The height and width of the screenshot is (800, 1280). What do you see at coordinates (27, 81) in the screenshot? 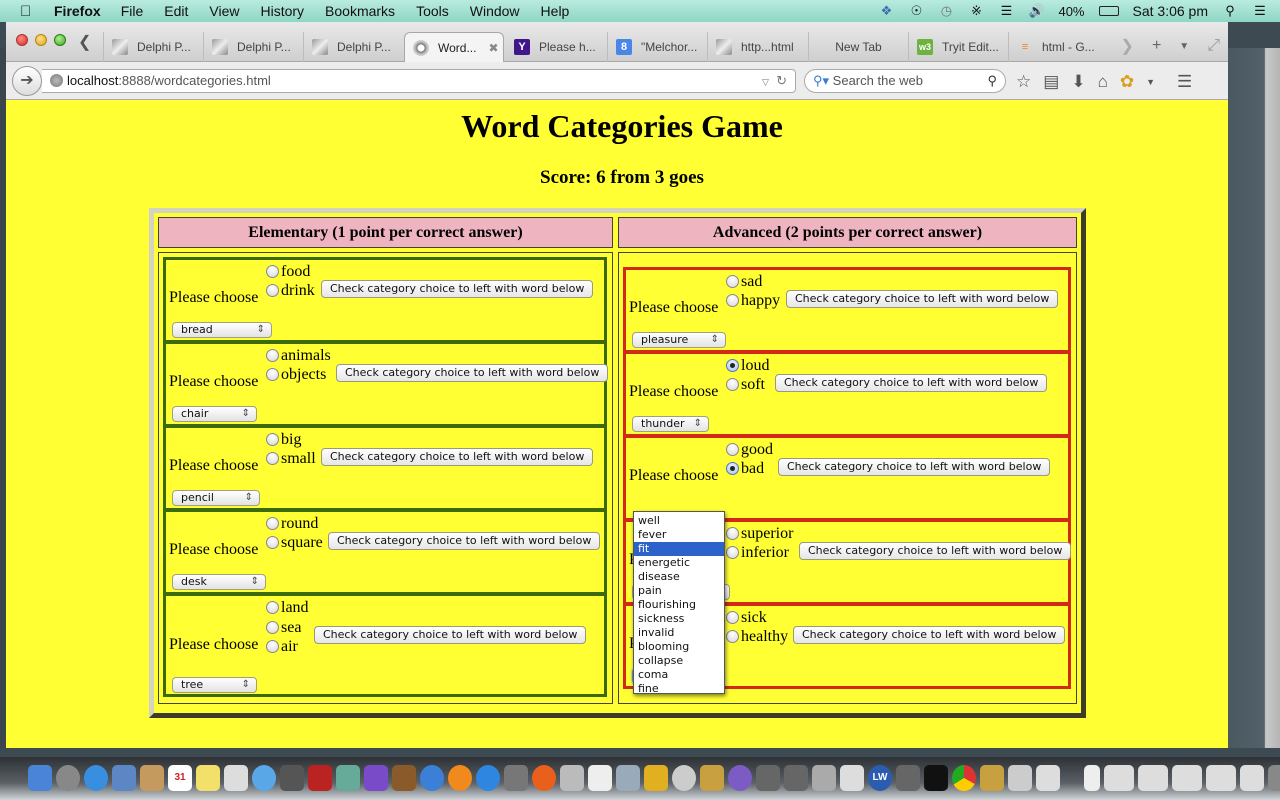
I see `back-button: ➔` at bounding box center [27, 81].